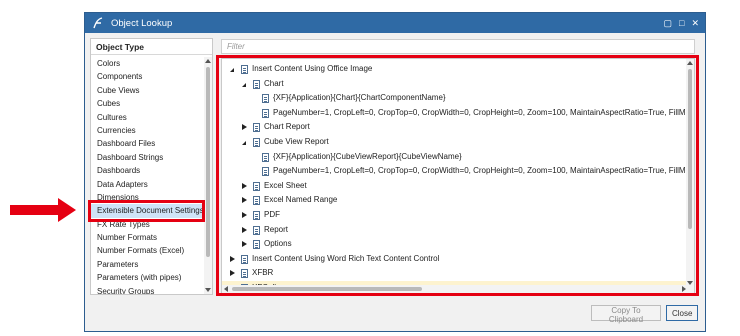  I want to click on object-type-item: Parameters, so click(148, 264).